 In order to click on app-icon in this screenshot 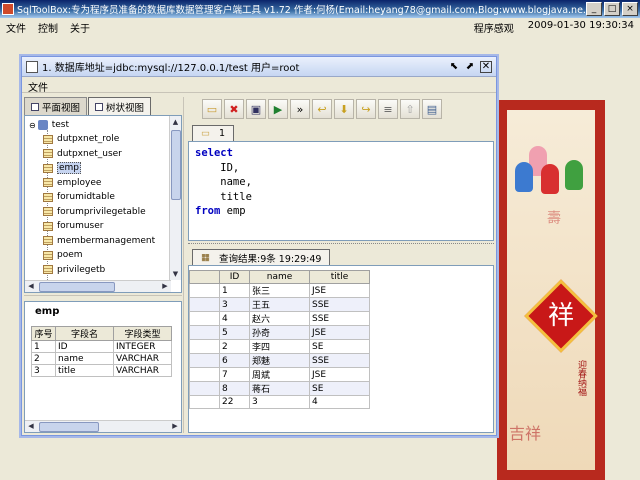, I will do `click(8, 9)`.